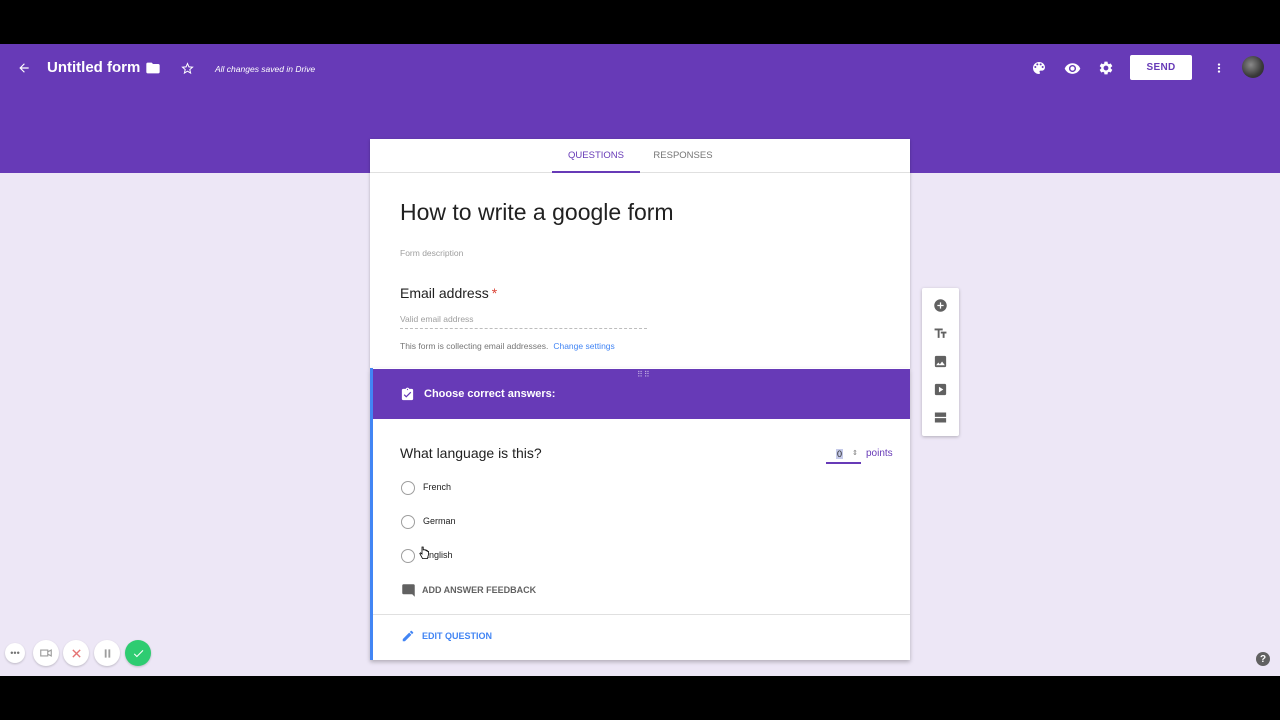  What do you see at coordinates (1106, 68) in the screenshot?
I see `settings-gear-icon` at bounding box center [1106, 68].